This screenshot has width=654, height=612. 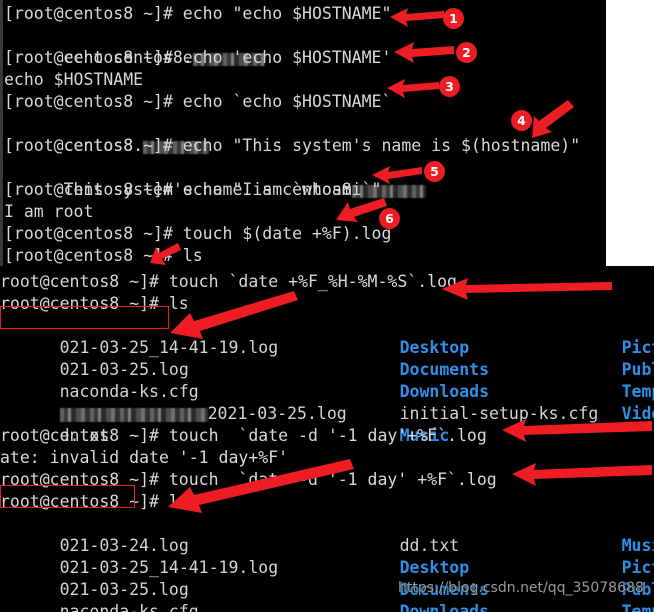 I want to click on ls-row: initial-setup-ks.cfg, so click(x=469, y=606).